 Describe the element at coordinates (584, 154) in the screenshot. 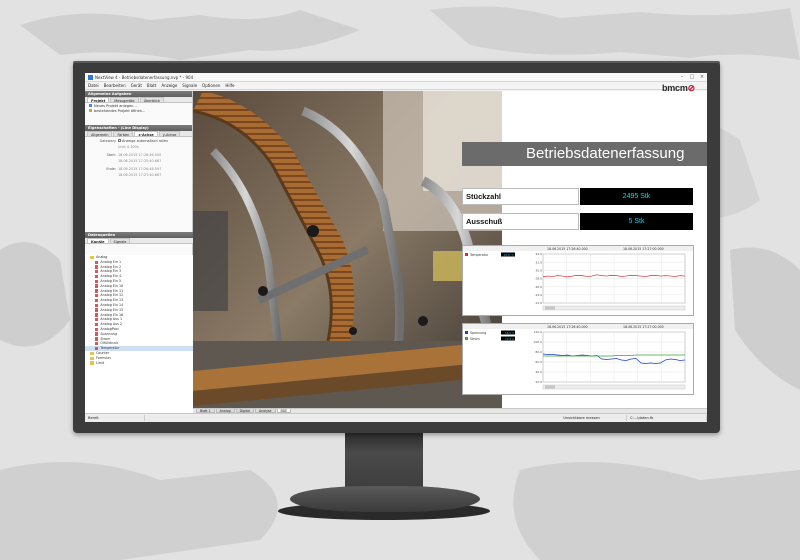

I see `dashboard-title: Betriebsdatenerfassung` at that location.